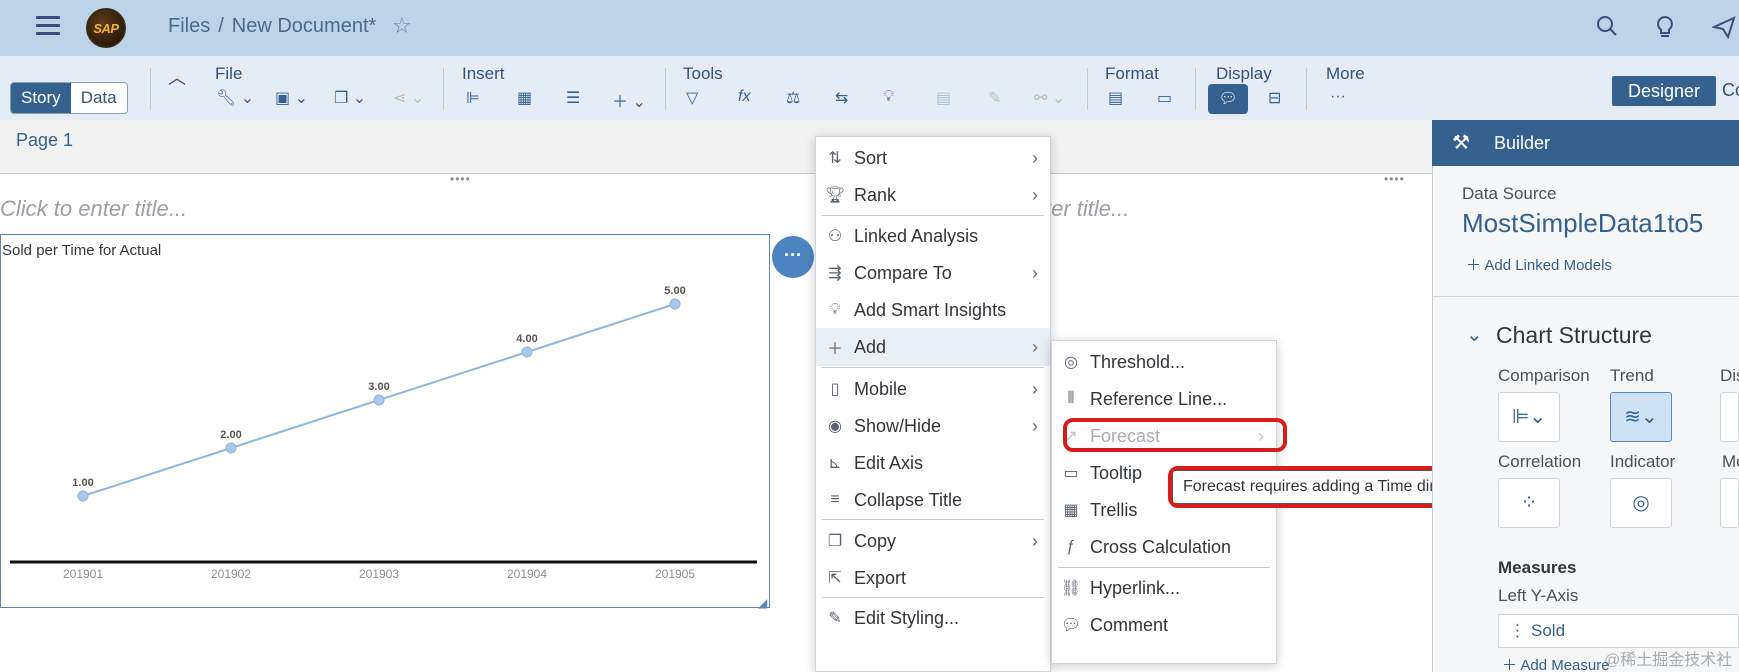 This screenshot has width=1739, height=672. Describe the element at coordinates (933, 310) in the screenshot. I see `menu-item-add-smart-insights: 💡︎ Add Smart Insights` at that location.